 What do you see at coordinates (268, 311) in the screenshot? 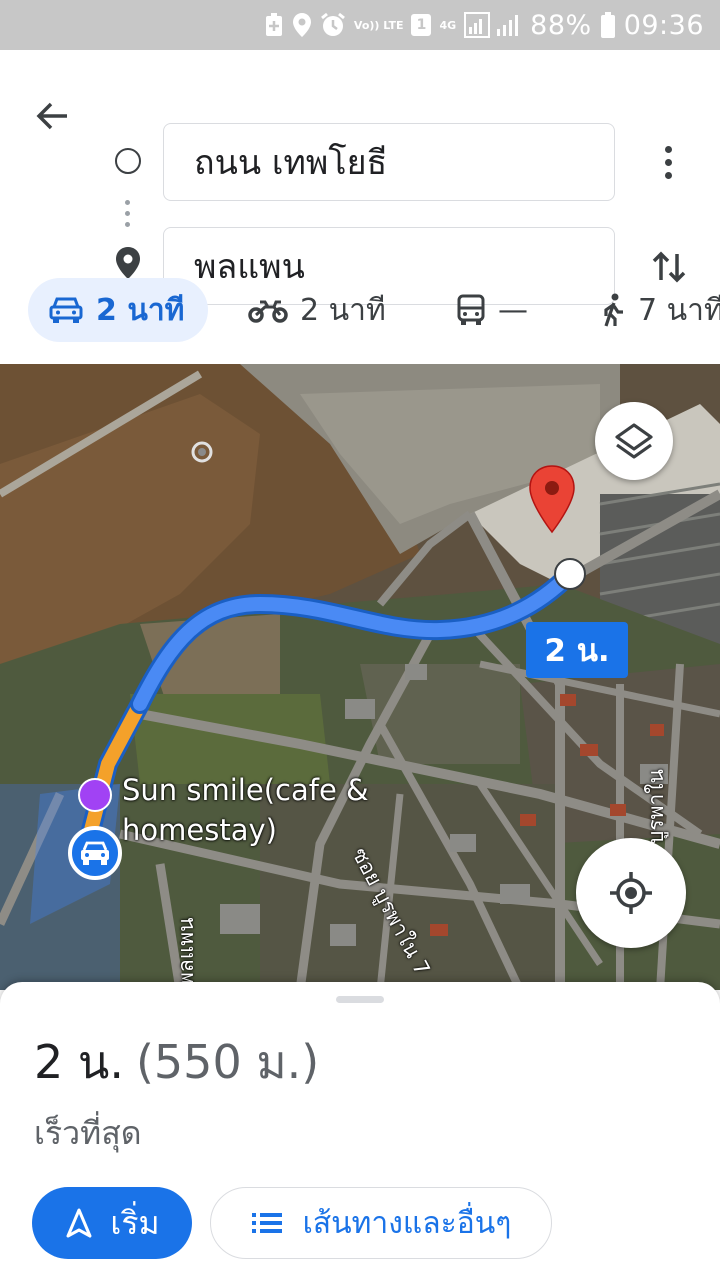
I see `motorcycle-icon` at bounding box center [268, 311].